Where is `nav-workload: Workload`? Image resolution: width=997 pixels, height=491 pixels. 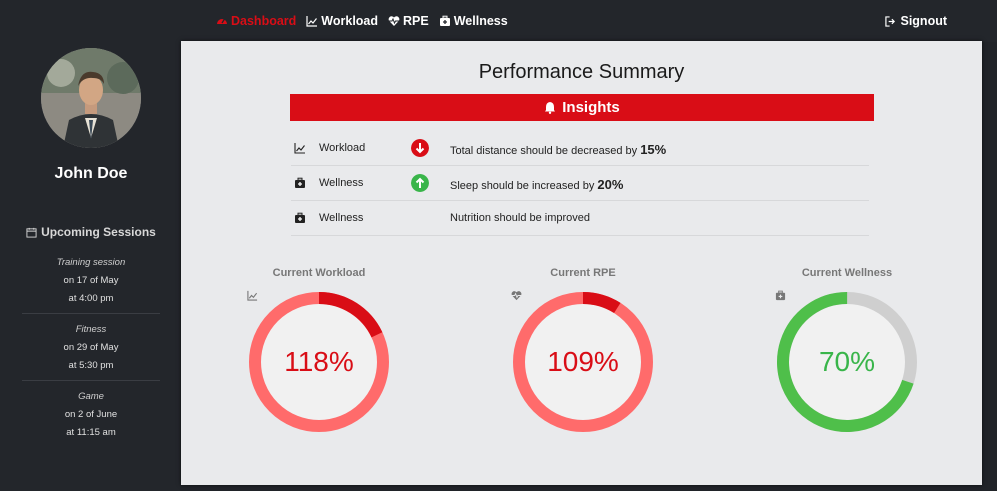 nav-workload: Workload is located at coordinates (342, 21).